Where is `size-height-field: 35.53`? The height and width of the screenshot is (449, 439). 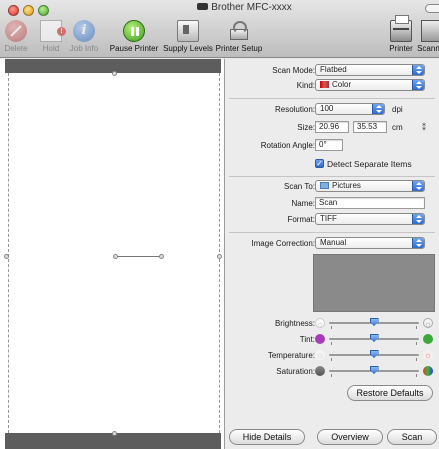 size-height-field: 35.53 is located at coordinates (370, 127).